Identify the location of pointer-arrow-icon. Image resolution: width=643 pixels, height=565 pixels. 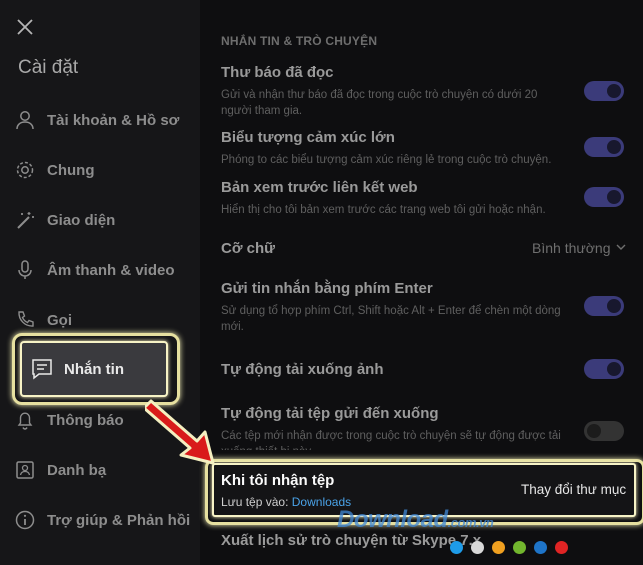
(180, 432).